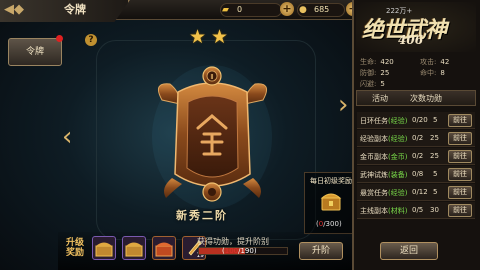 The image size is (480, 270). Describe the element at coordinates (368, 84) in the screenshot. I see `stat-label: 闪避:` at that location.